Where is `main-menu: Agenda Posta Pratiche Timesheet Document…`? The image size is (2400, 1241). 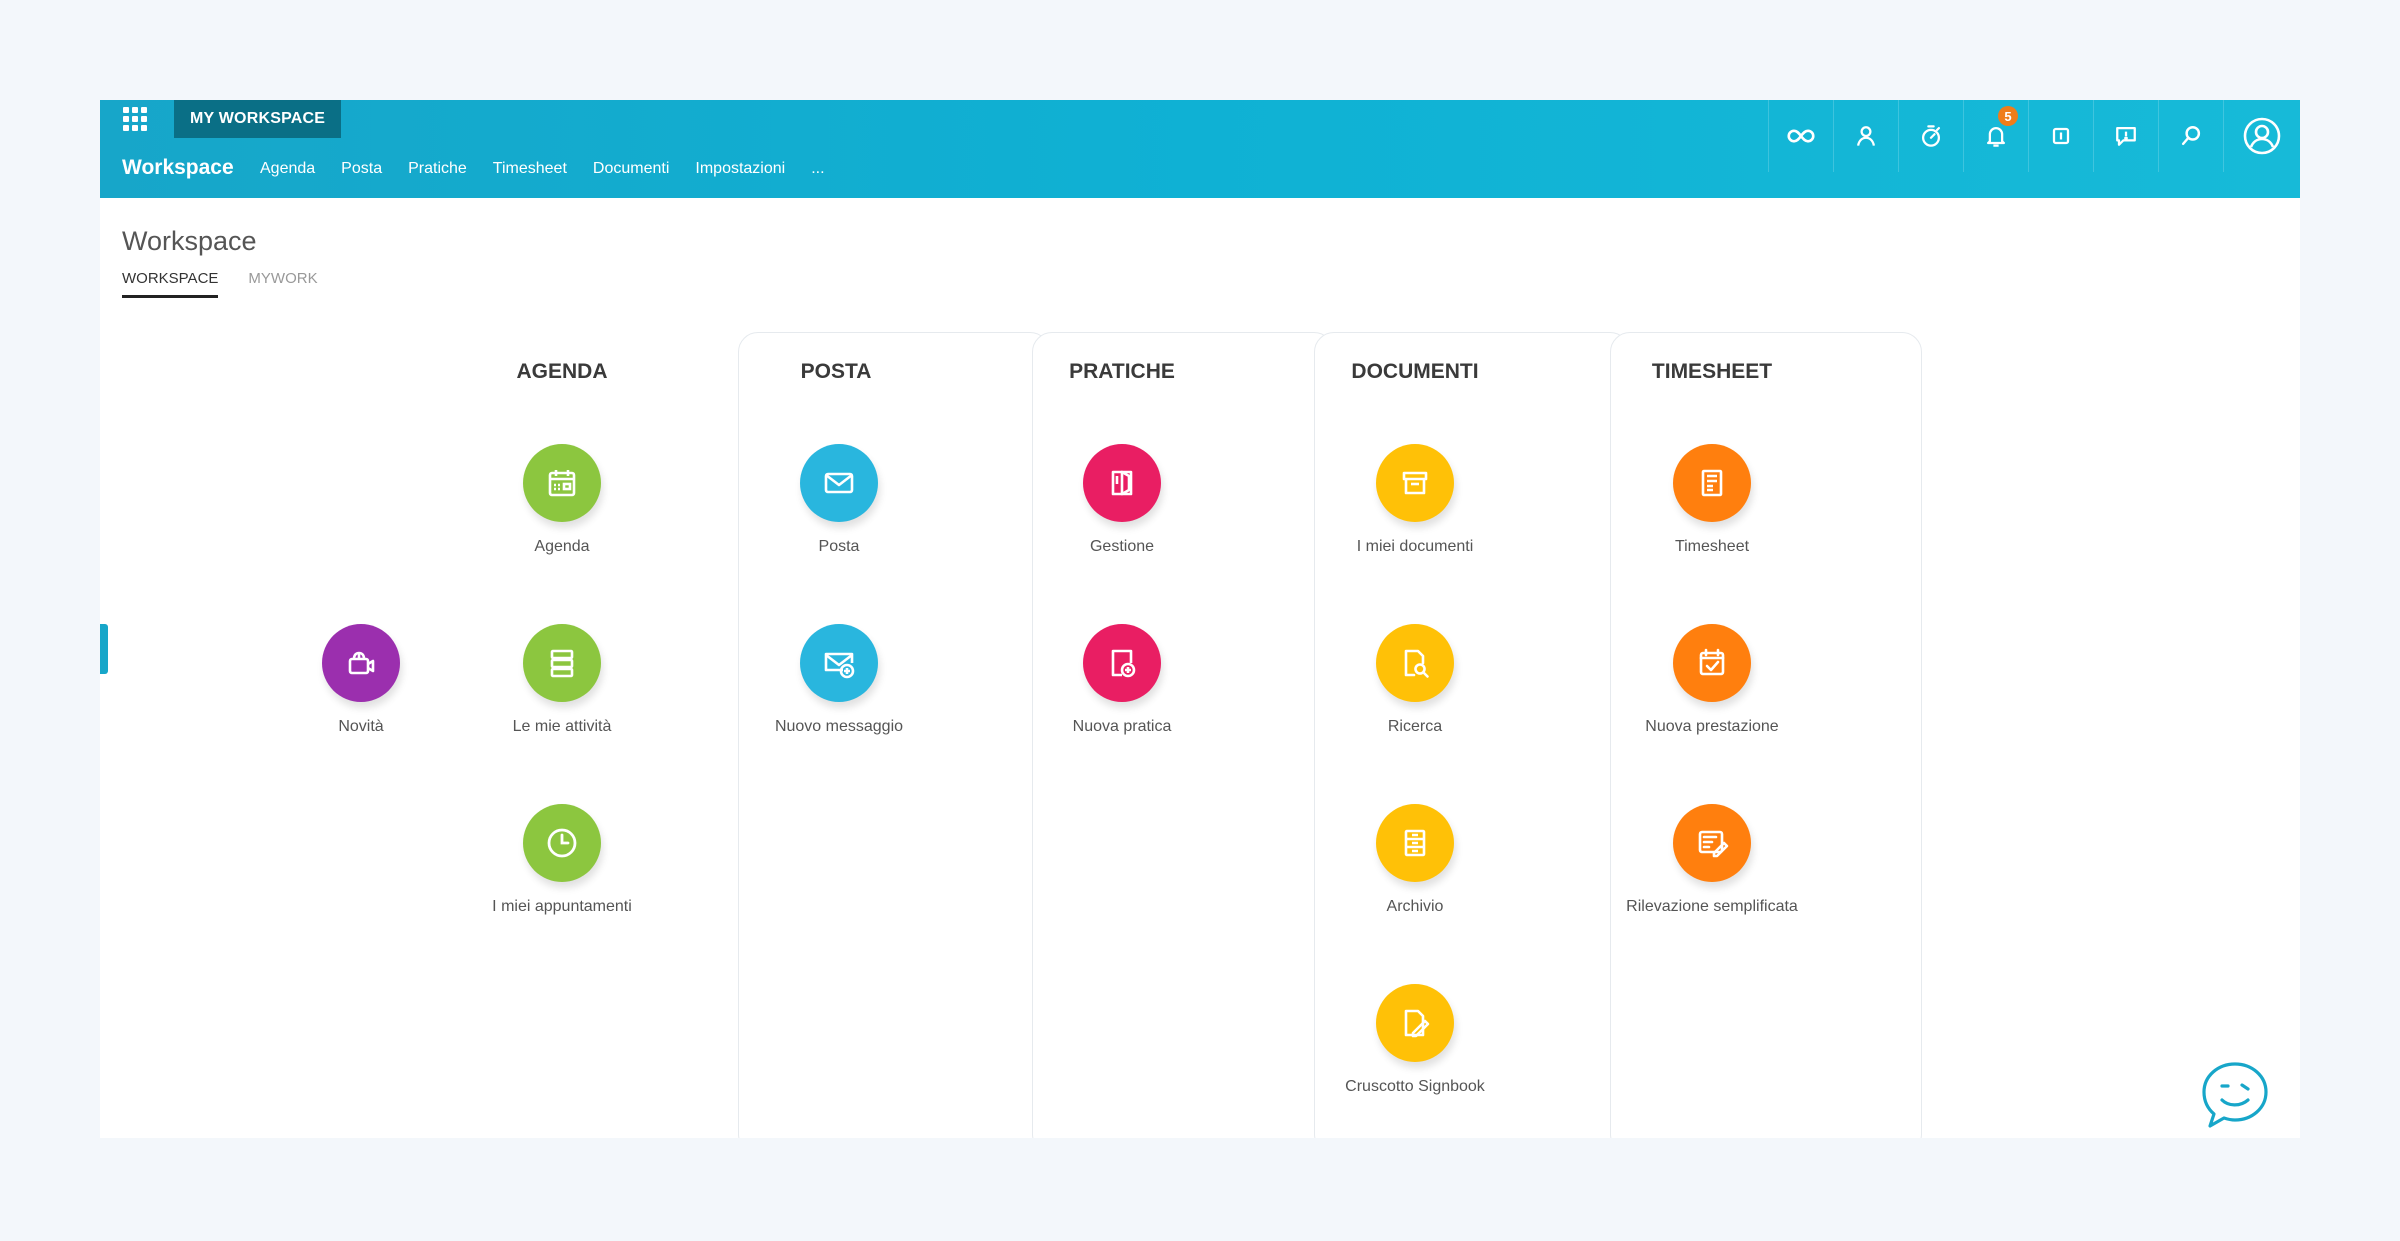
main-menu: Agenda Posta Pratiche Timesheet Document… is located at coordinates (555, 169).